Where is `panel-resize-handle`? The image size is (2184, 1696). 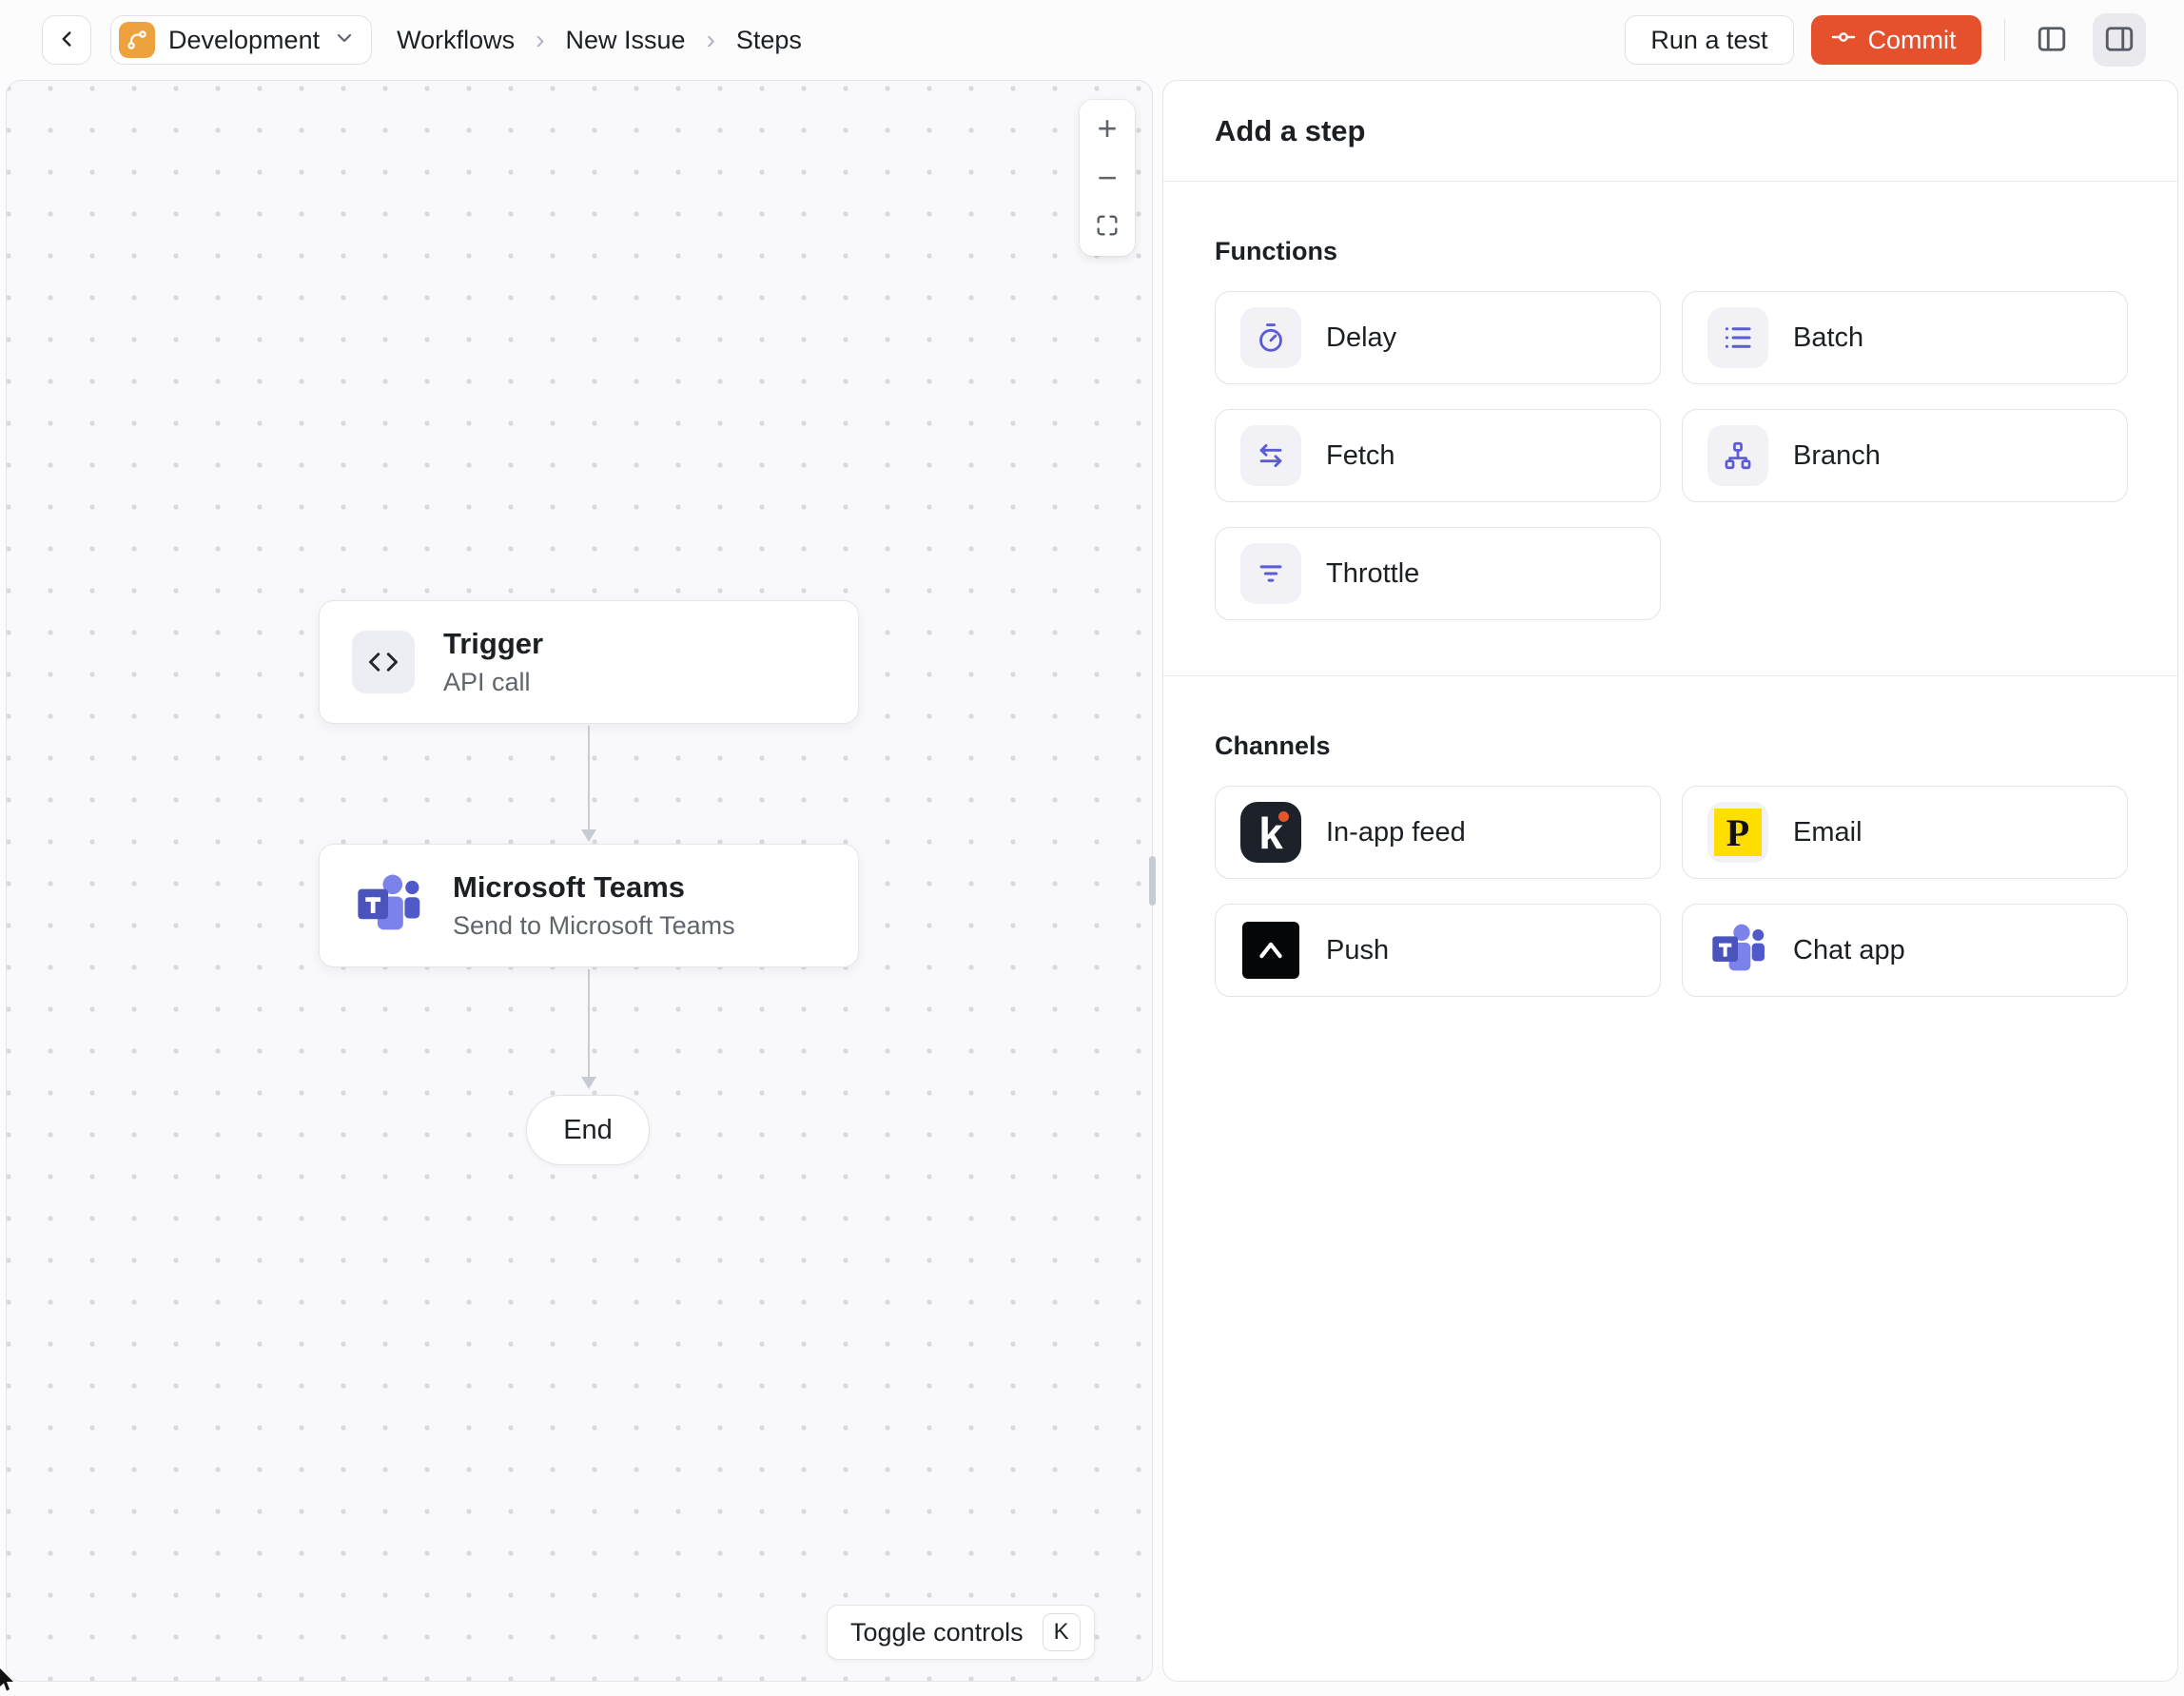
panel-resize-handle is located at coordinates (1152, 881).